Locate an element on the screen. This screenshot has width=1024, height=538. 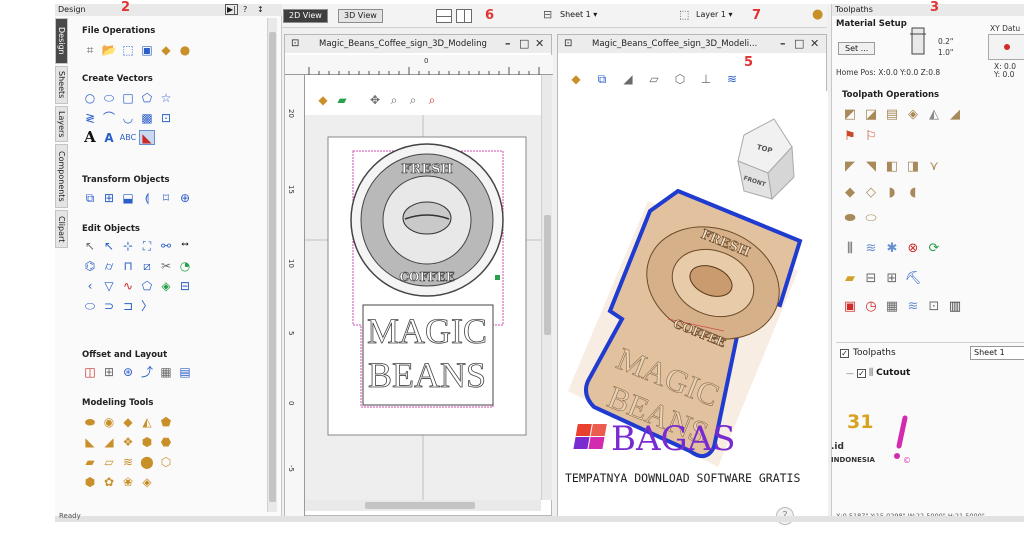
toolpath-report-icon: ≋ is located at coordinates (913, 306).